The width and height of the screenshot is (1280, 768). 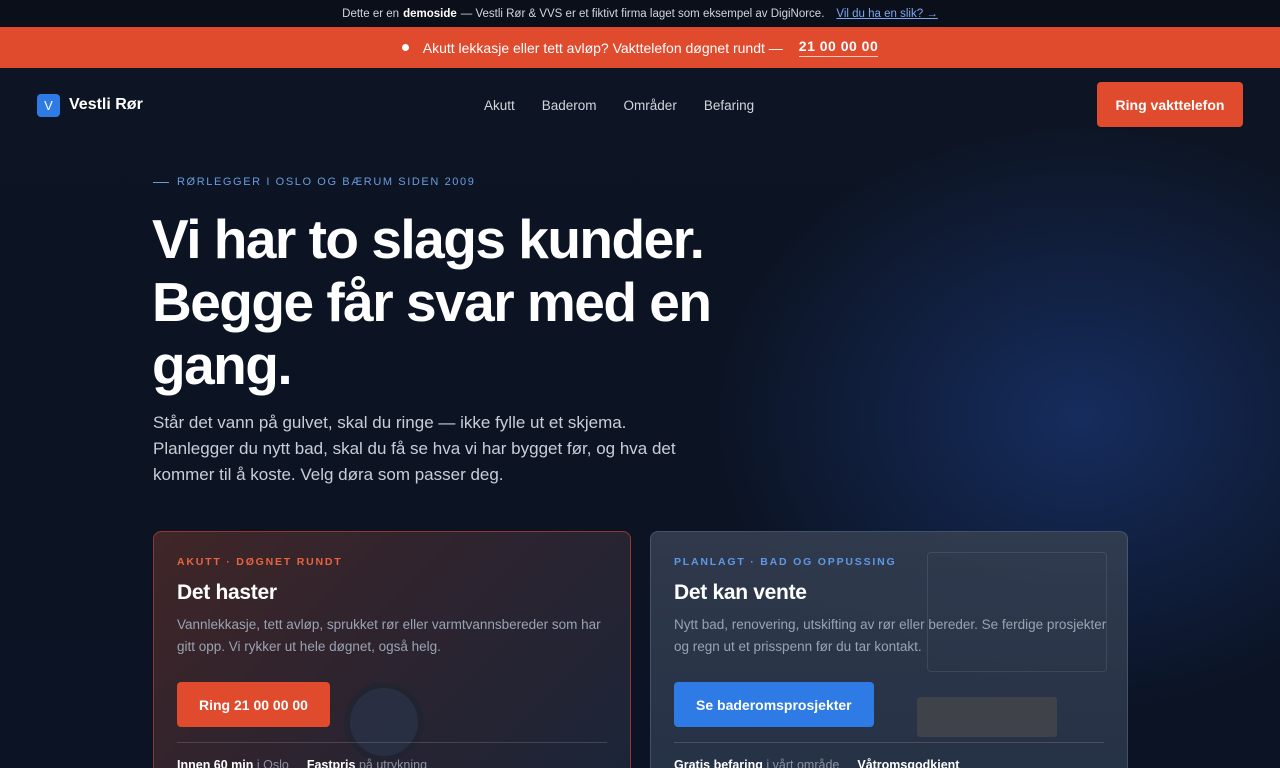 I want to click on nav-links: Akutt Baderom Områder Befaring, so click(x=619, y=105).